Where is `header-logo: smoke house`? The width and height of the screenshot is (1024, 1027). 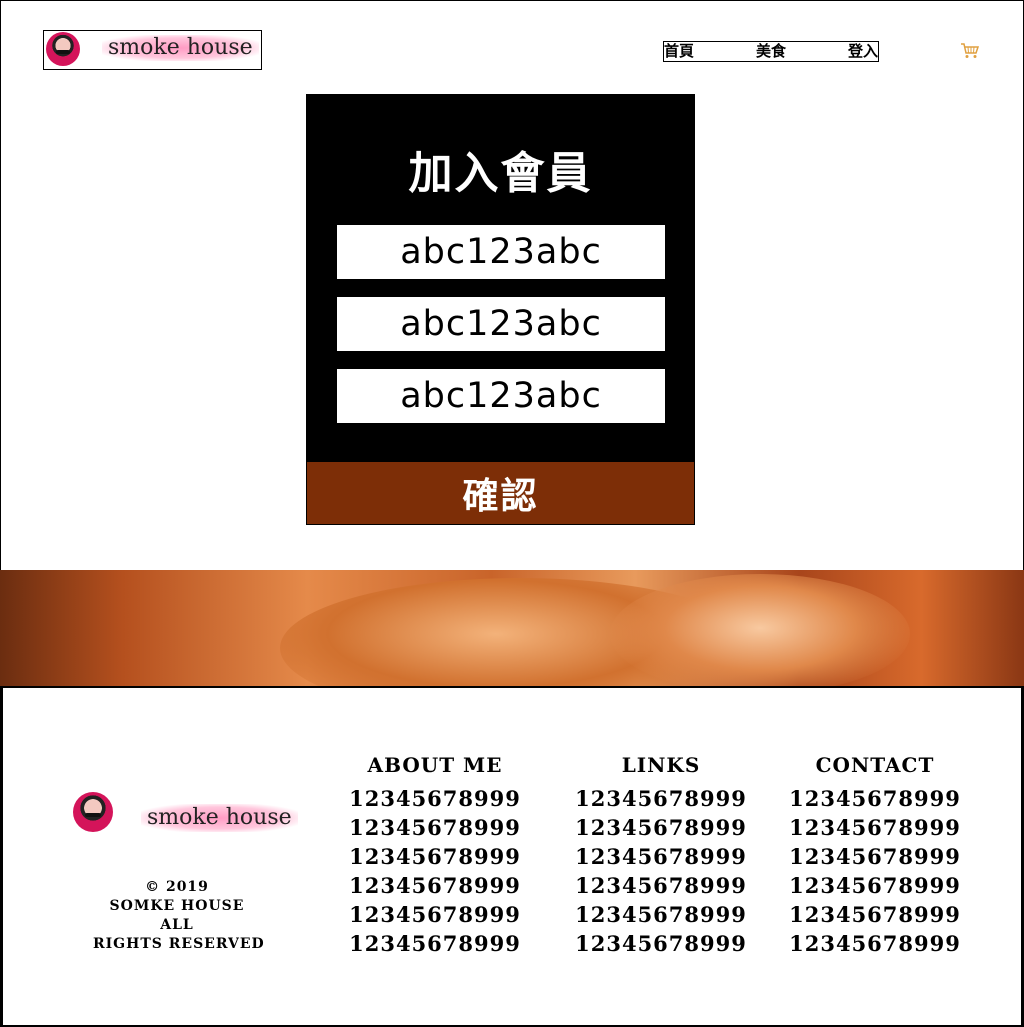 header-logo: smoke house is located at coordinates (152, 50).